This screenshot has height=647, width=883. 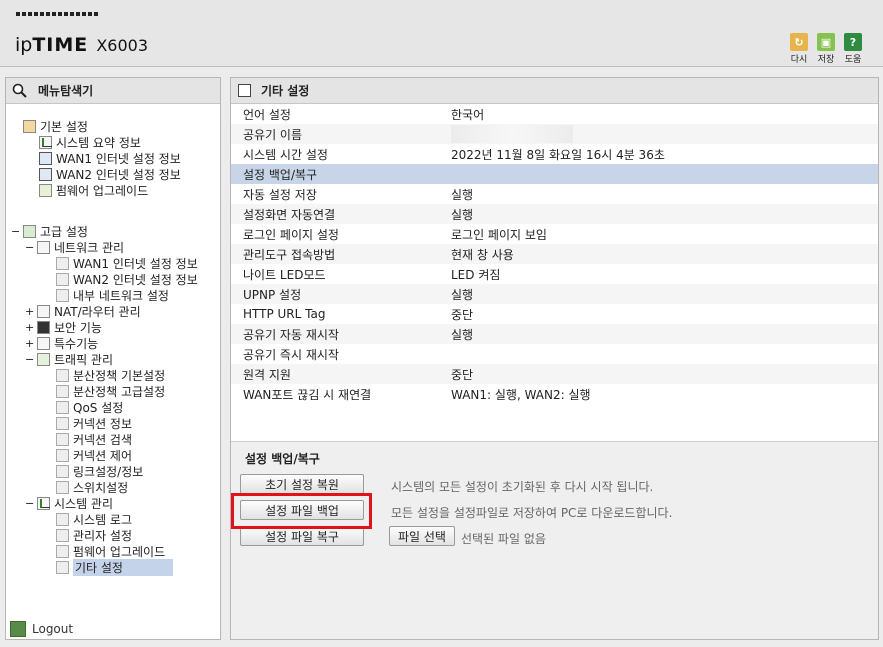 What do you see at coordinates (554, 314) in the screenshot?
I see `setting-row-http-url-tag: HTTP URL Tag 중단` at bounding box center [554, 314].